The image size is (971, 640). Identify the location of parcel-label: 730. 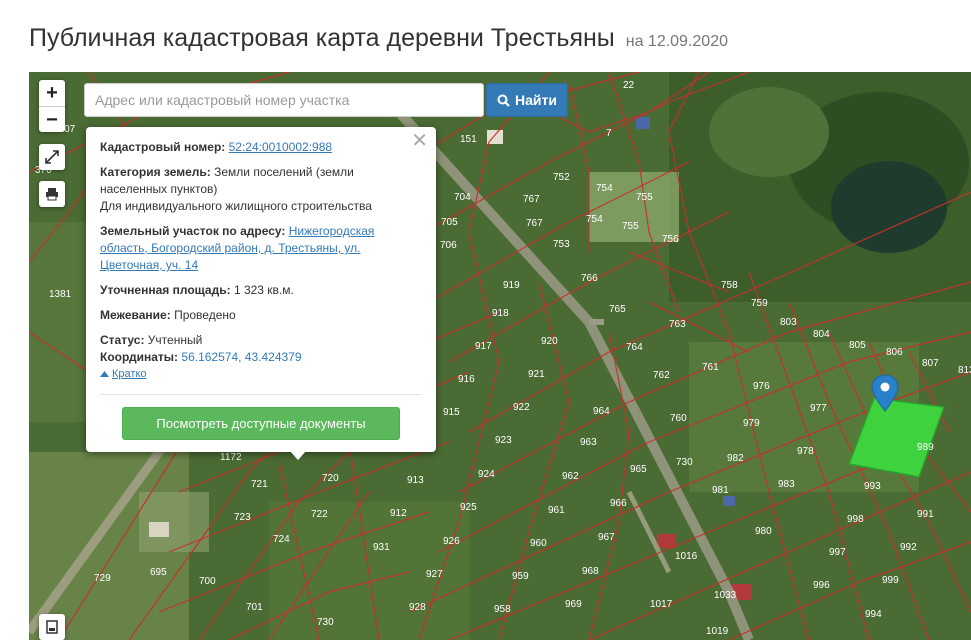
(684, 462).